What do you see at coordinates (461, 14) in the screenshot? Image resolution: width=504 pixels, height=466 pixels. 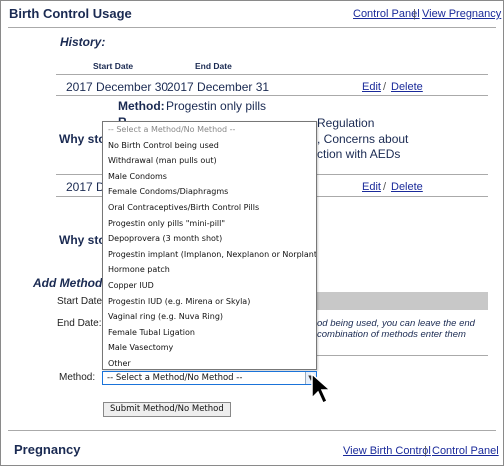 I see `view-pregnancy-link: View Pregnancy` at bounding box center [461, 14].